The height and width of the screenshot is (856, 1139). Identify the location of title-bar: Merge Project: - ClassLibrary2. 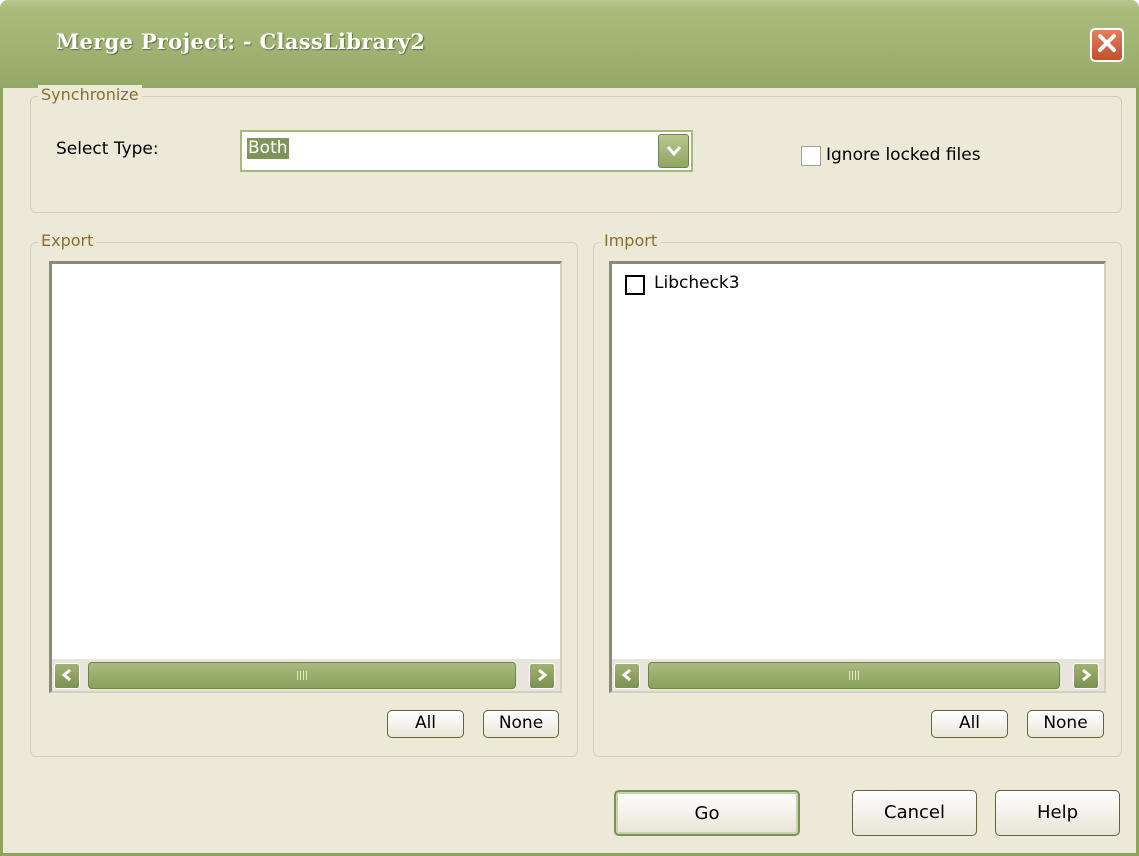
(569, 44).